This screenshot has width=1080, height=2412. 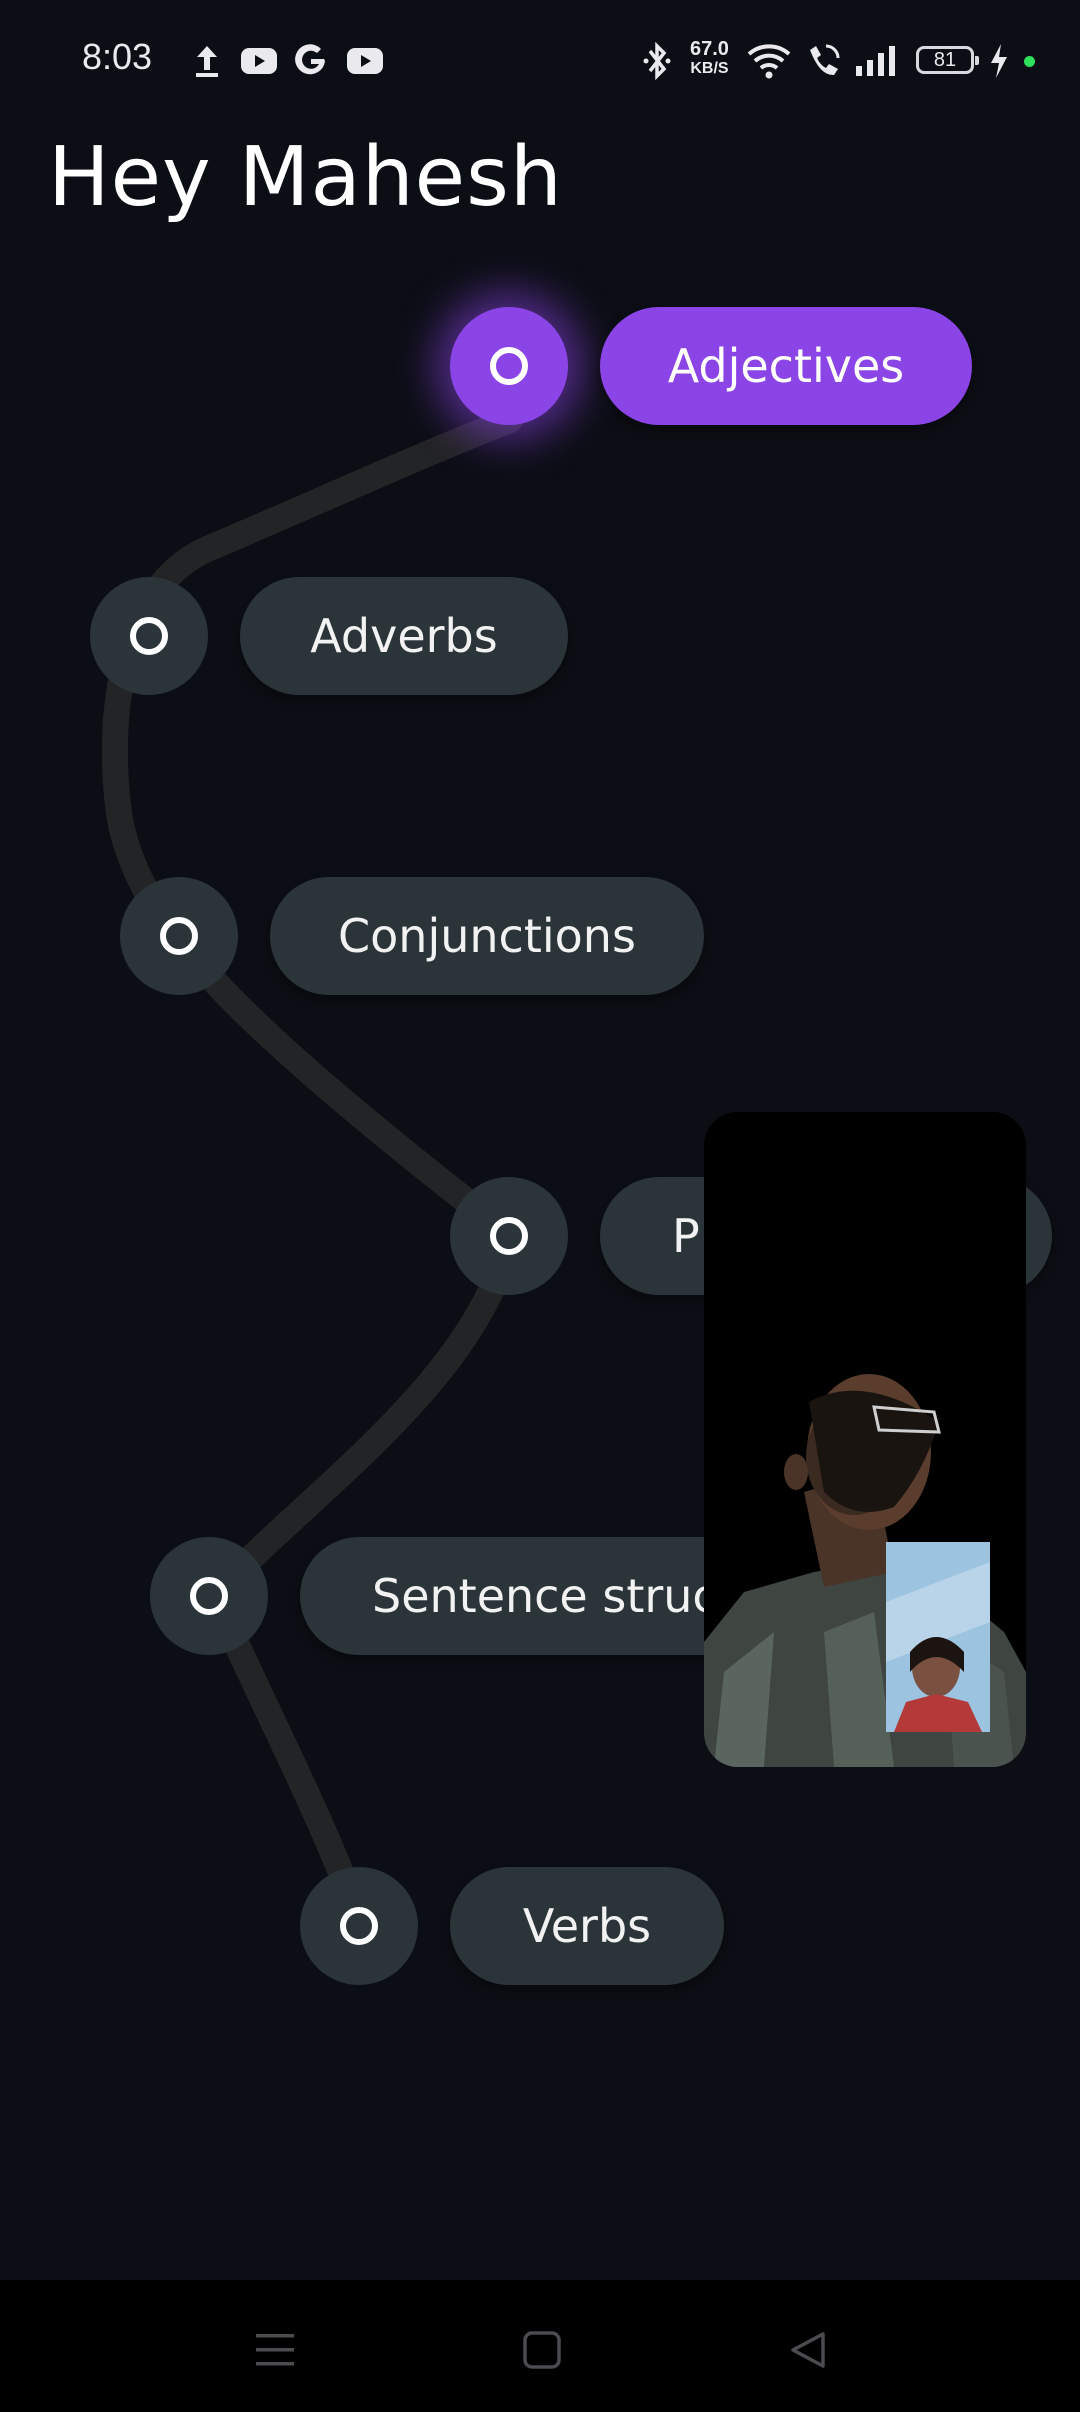 What do you see at coordinates (587, 1926) in the screenshot?
I see `topic-pill-verbs: Verbs` at bounding box center [587, 1926].